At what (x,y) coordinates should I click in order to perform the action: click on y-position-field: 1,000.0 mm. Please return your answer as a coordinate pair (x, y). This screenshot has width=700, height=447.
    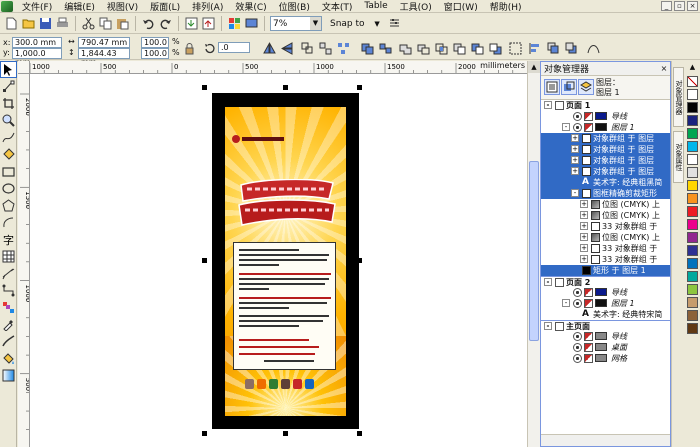
    Looking at the image, I should click on (37, 57).